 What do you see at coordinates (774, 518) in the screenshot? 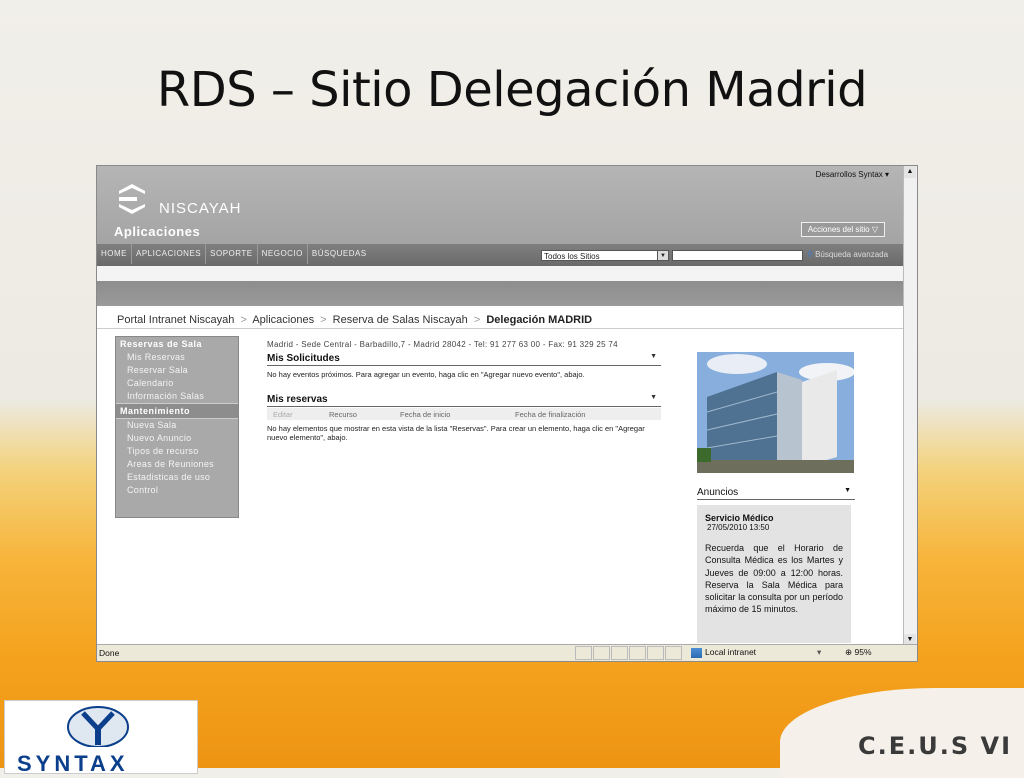
I see `announcement-title: Servicio Médico` at bounding box center [774, 518].